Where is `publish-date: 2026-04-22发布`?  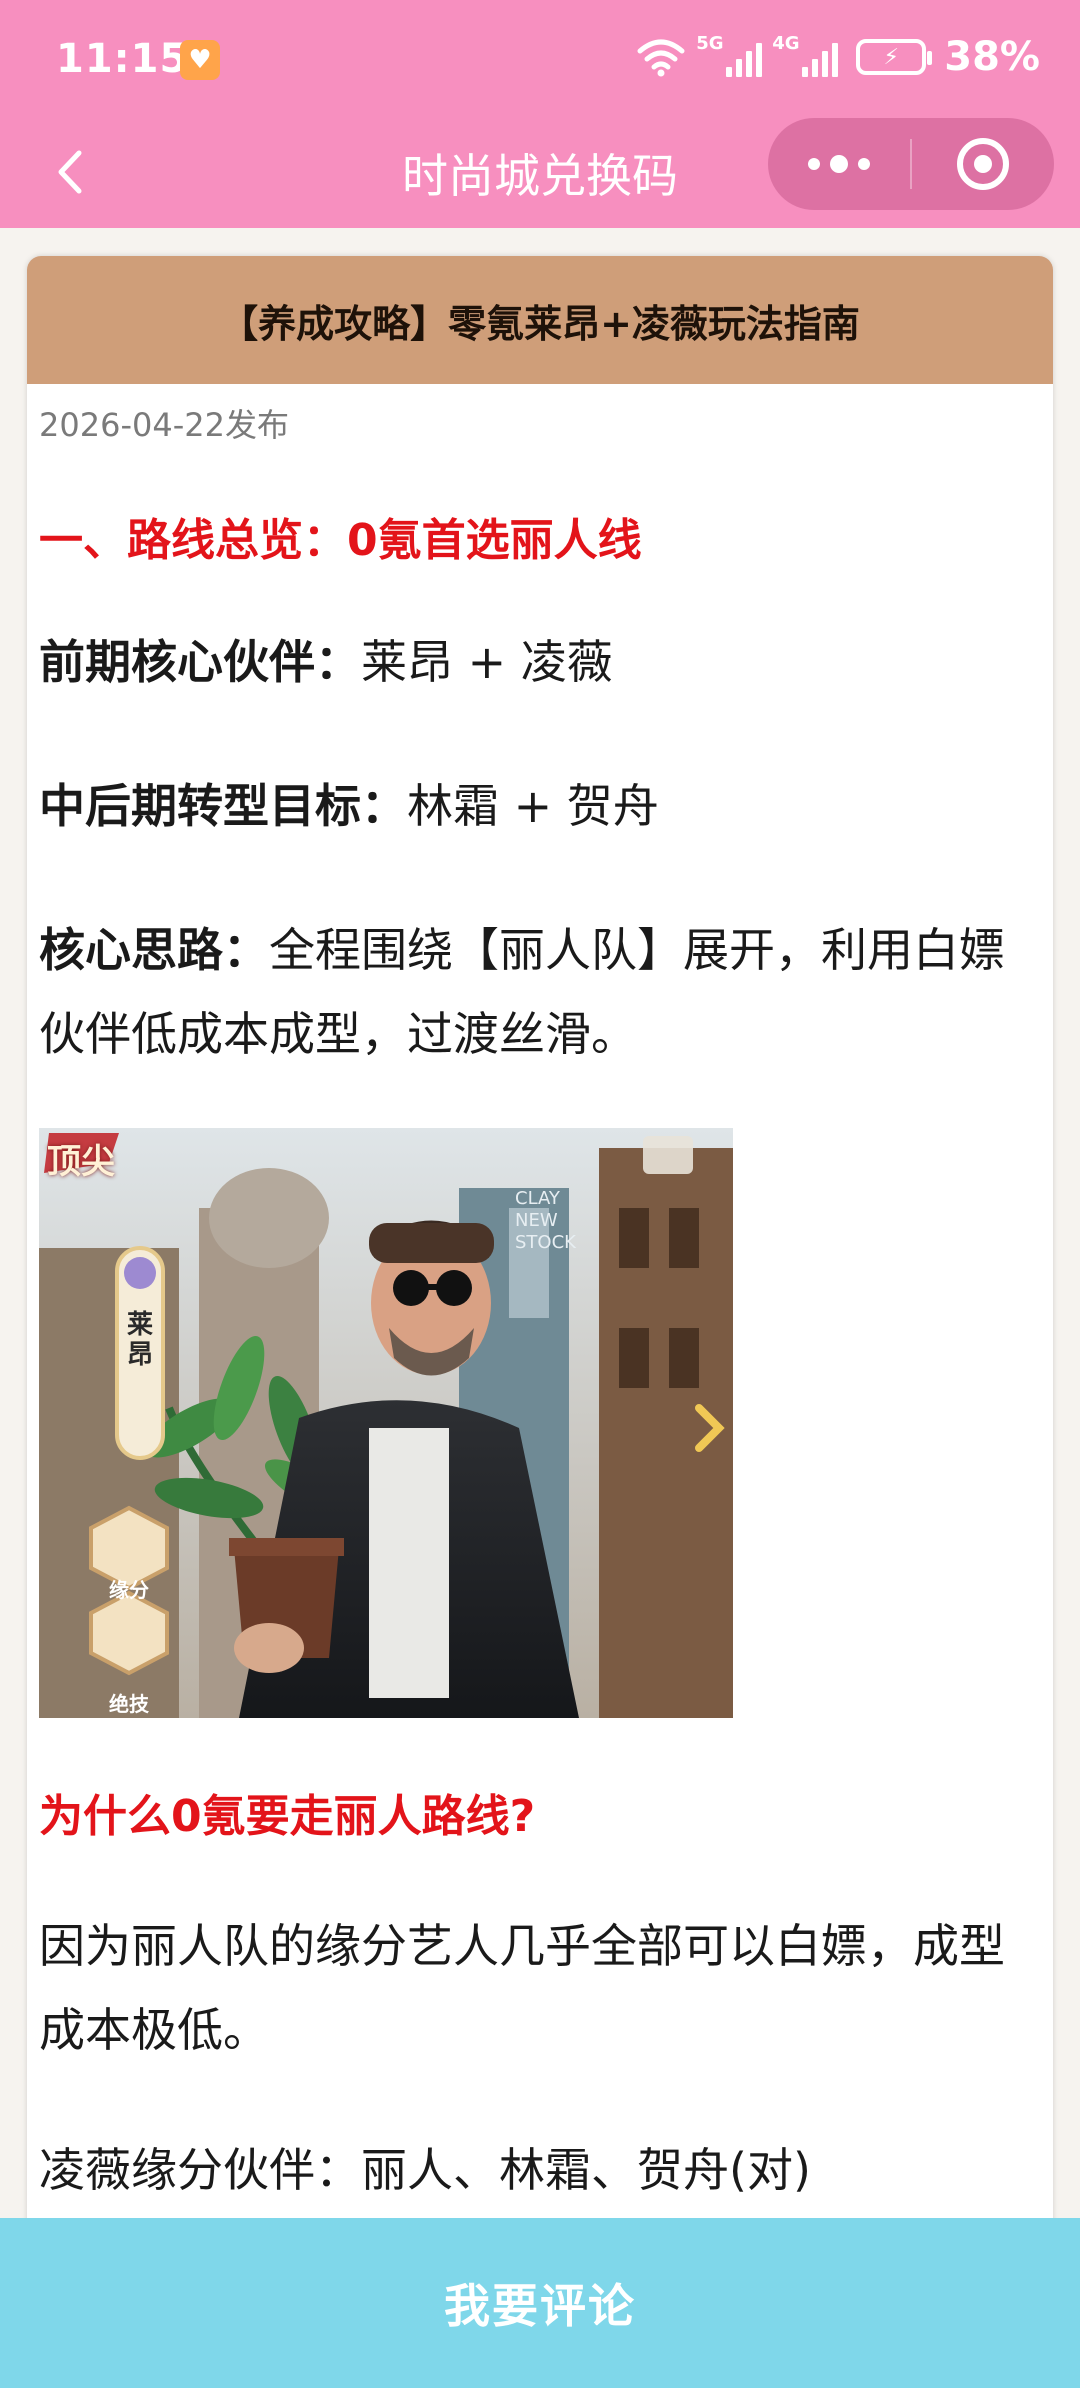
publish-date: 2026-04-22发布 is located at coordinates (164, 425).